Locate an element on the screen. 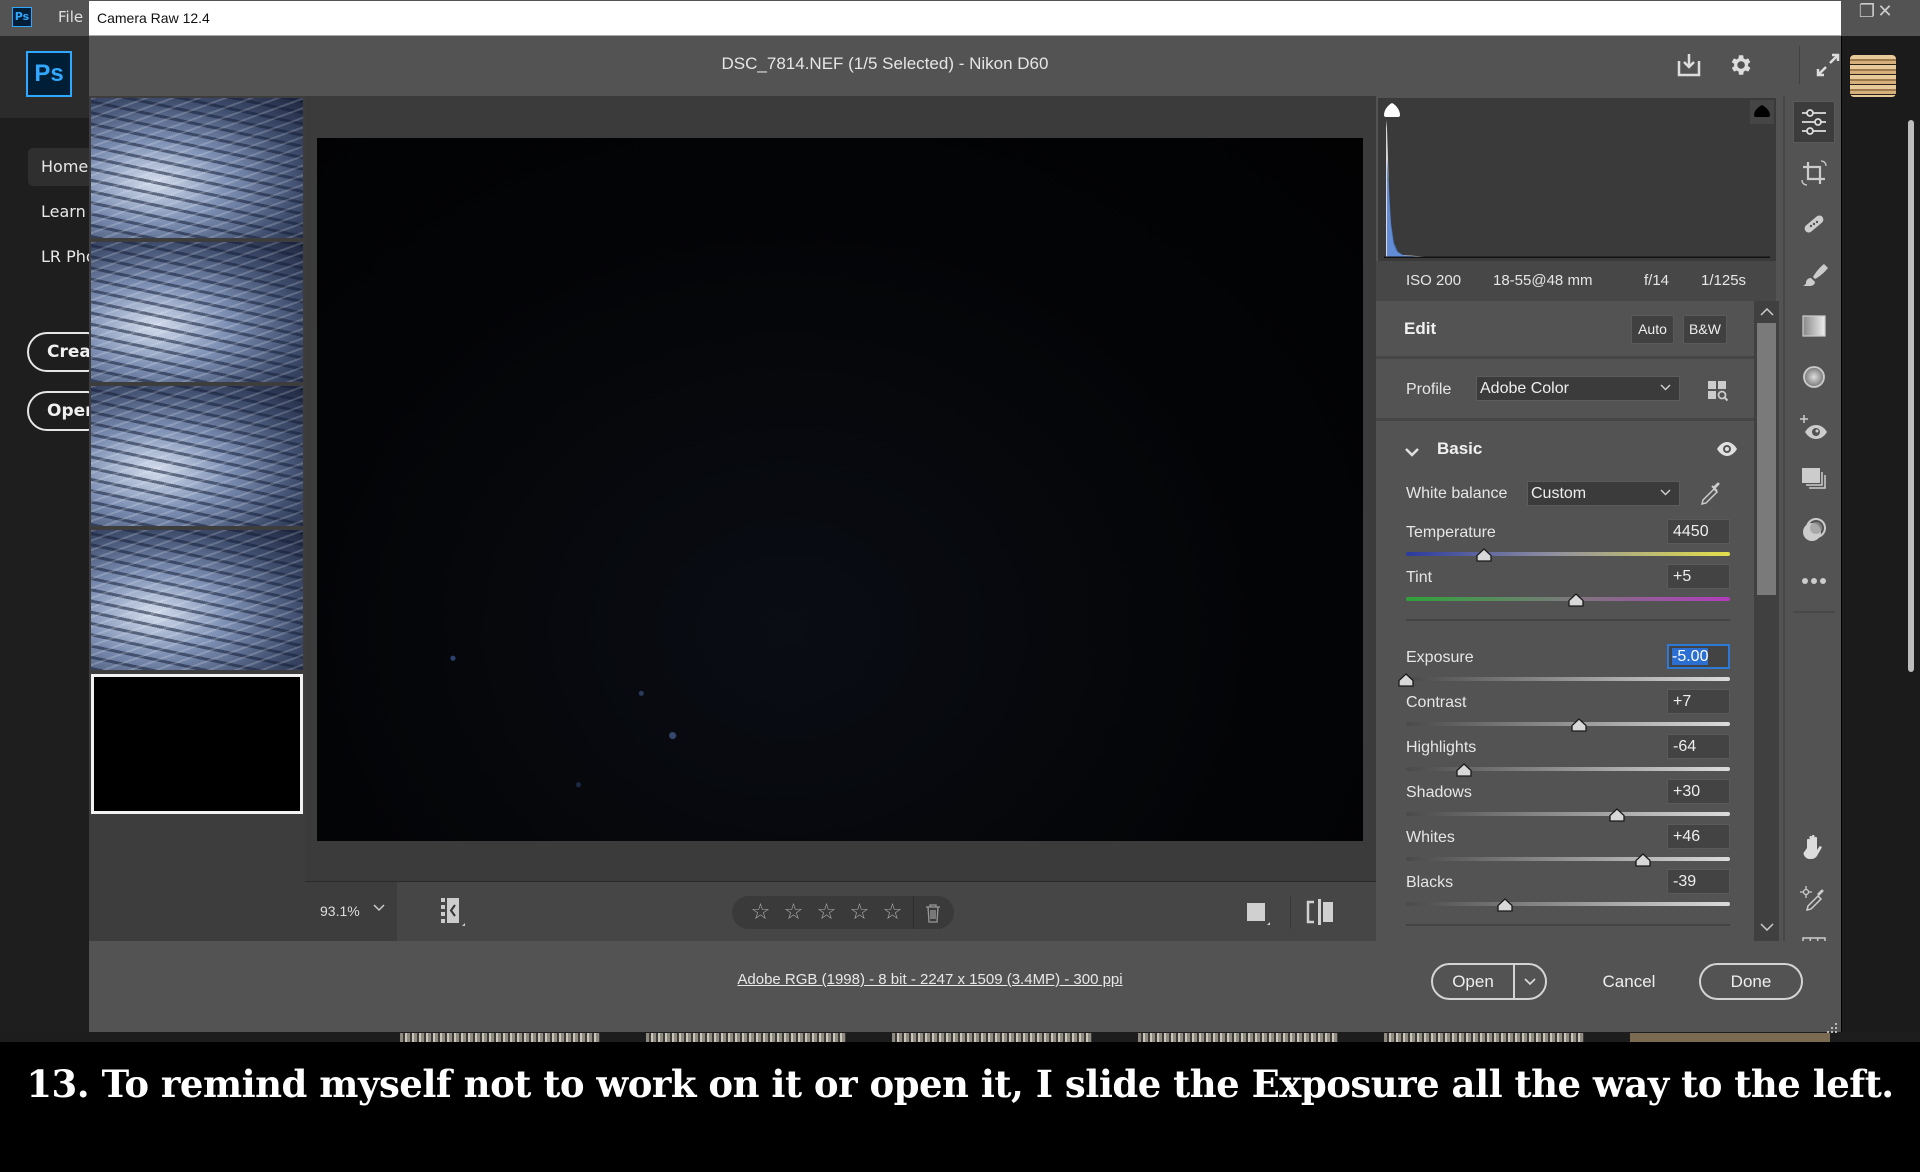  whites-slider-thumb is located at coordinates (1642, 859).